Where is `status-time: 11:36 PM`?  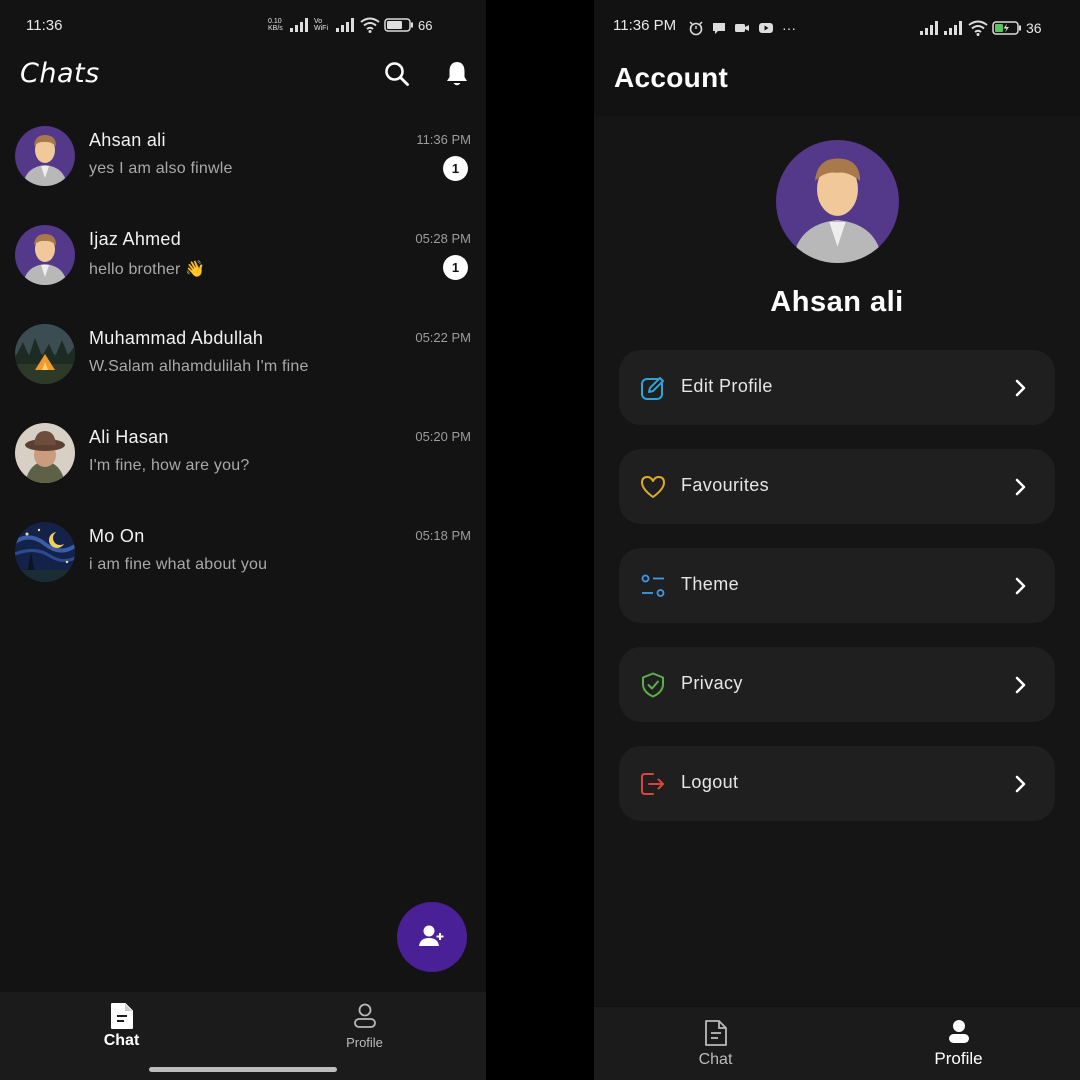 status-time: 11:36 PM is located at coordinates (645, 25).